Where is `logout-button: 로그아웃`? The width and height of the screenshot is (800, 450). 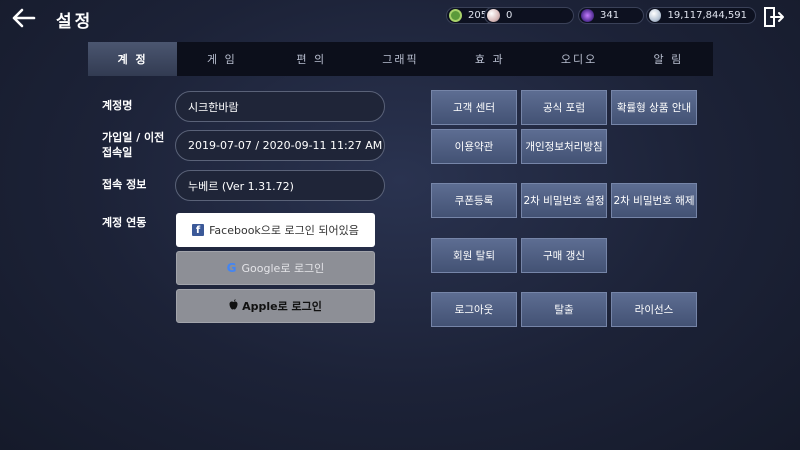
logout-button: 로그아웃 is located at coordinates (474, 309).